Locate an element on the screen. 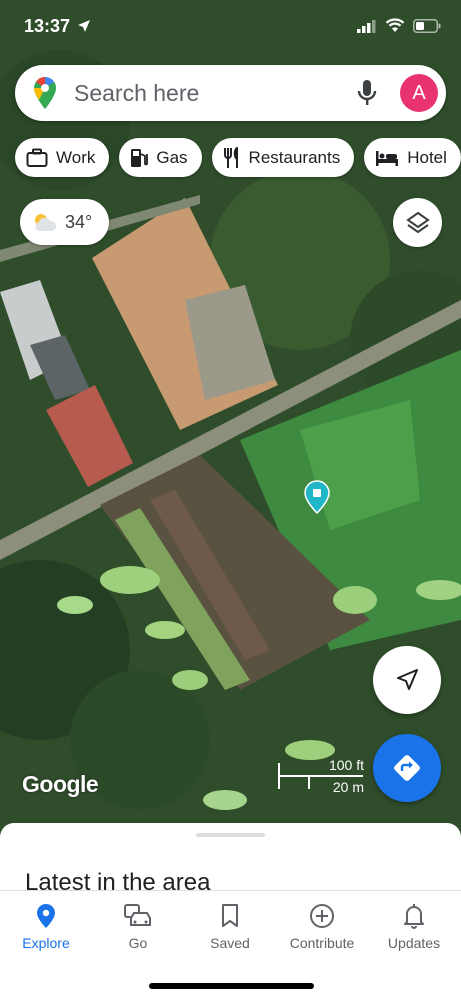  chip-label: Restaurants is located at coordinates (294, 157).